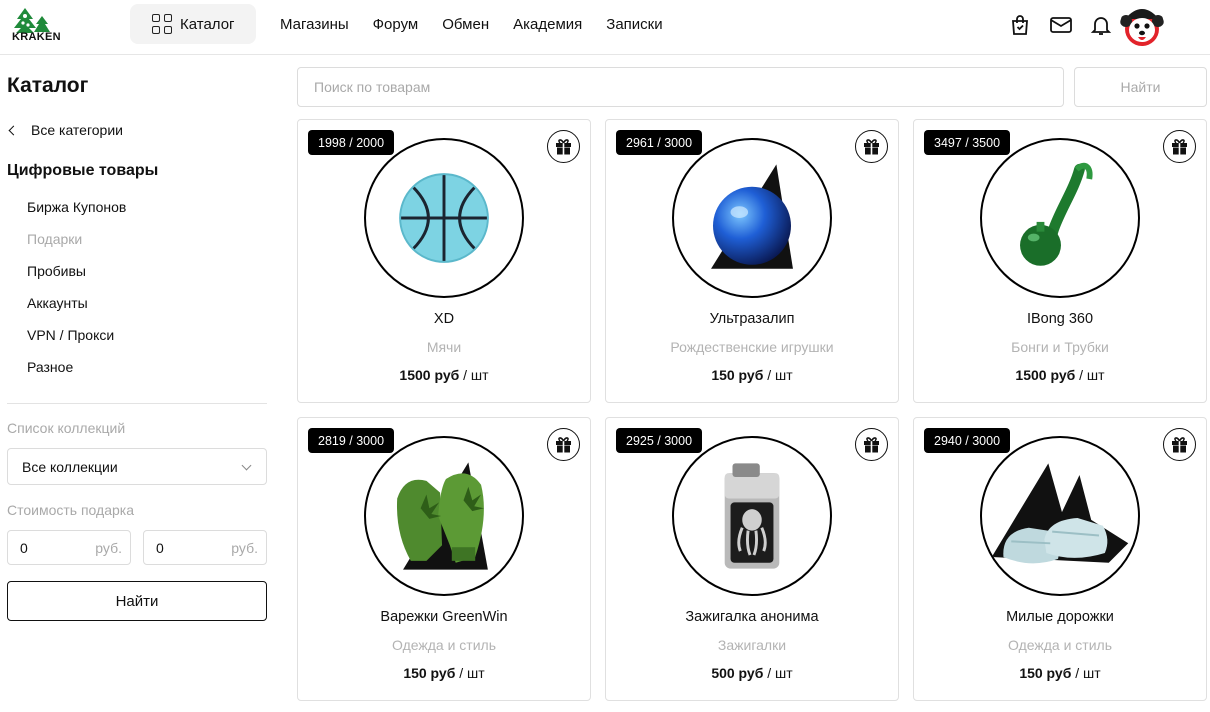 This screenshot has height=712, width=1210. Describe the element at coordinates (76, 215) in the screenshot. I see `category-item: Биржа Купонов` at that location.